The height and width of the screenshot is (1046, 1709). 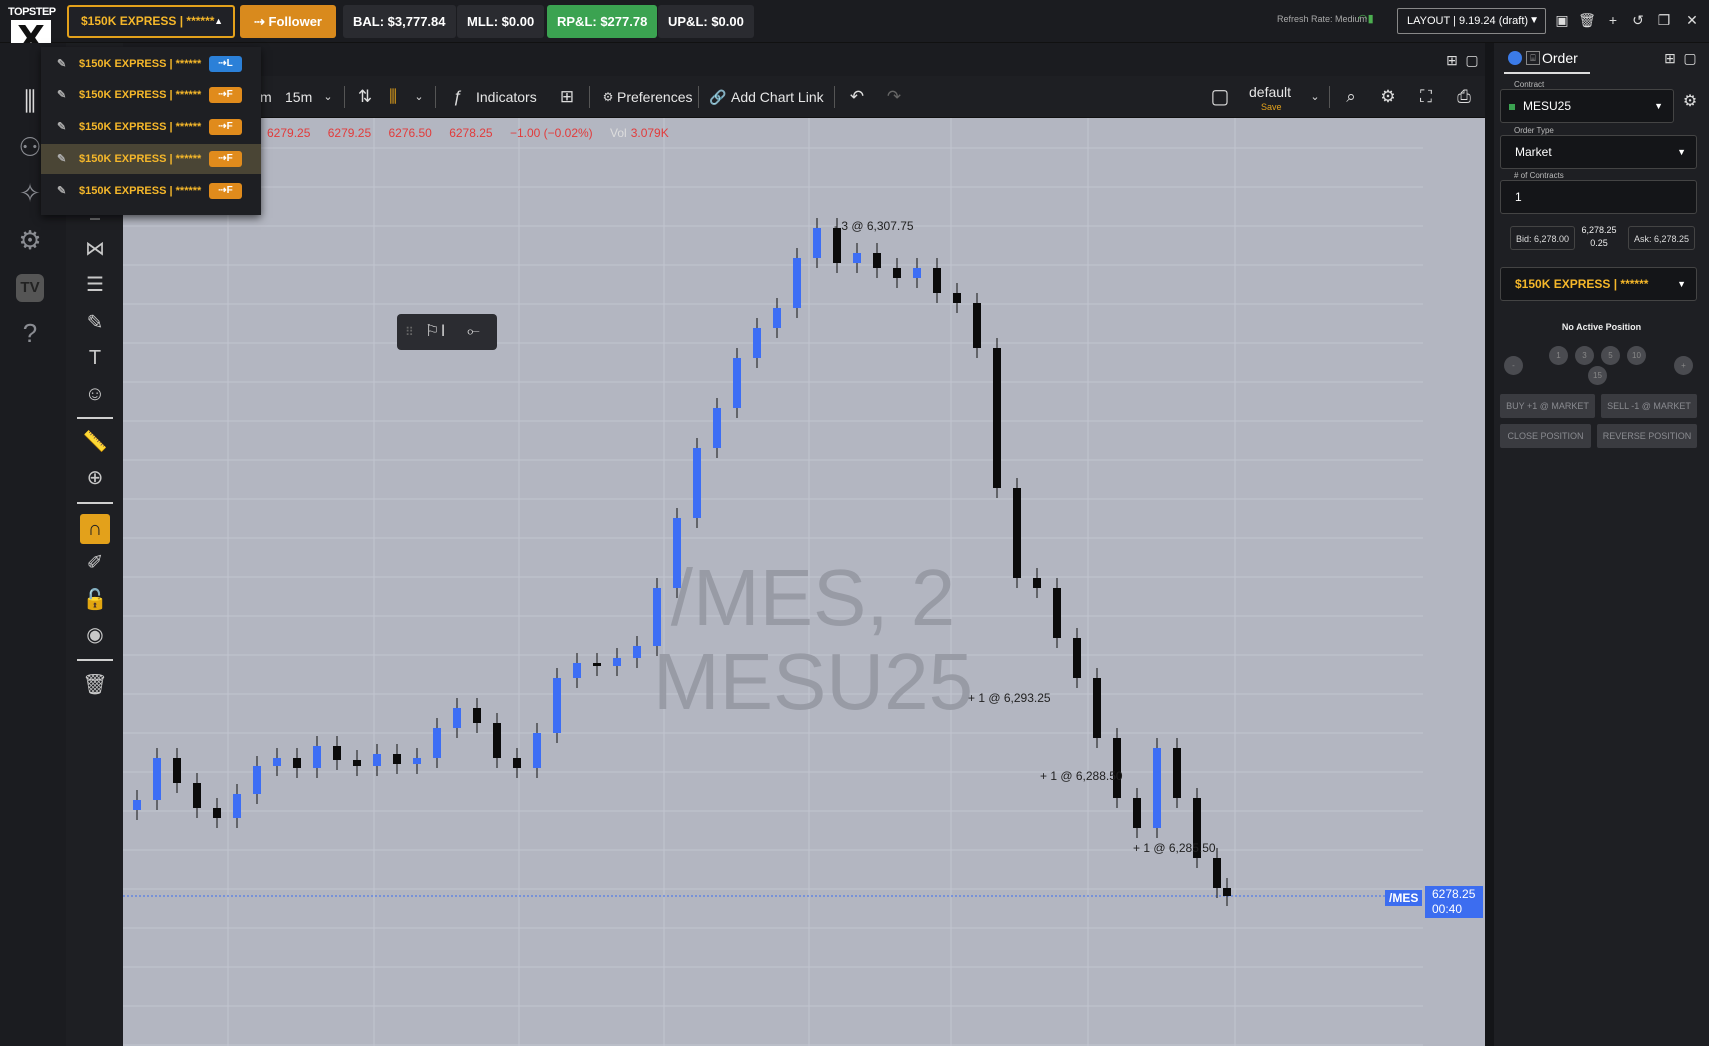 I want to click on contracts-input: 1, so click(x=1598, y=197).